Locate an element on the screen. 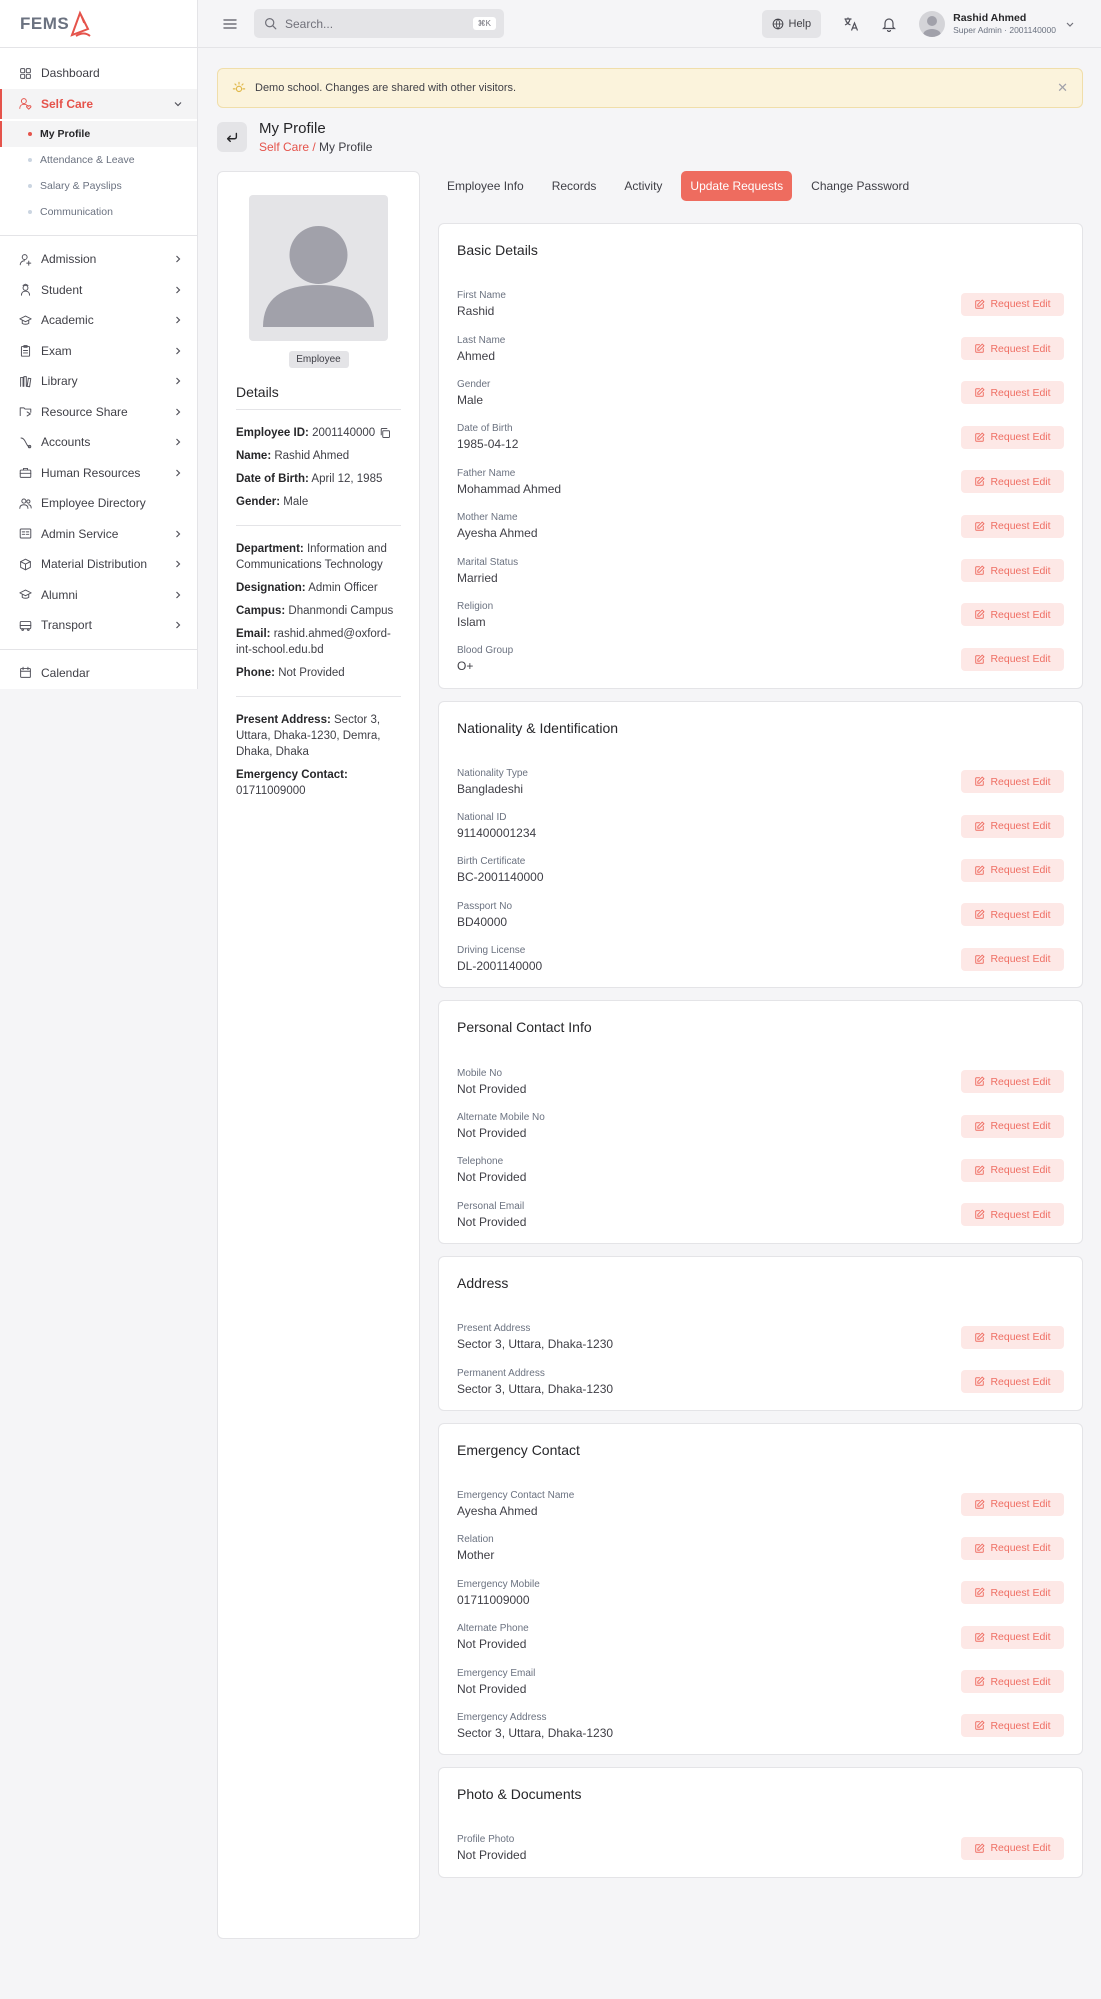 Image resolution: width=1101 pixels, height=1999 pixels. search-box: ⌘K is located at coordinates (379, 23).